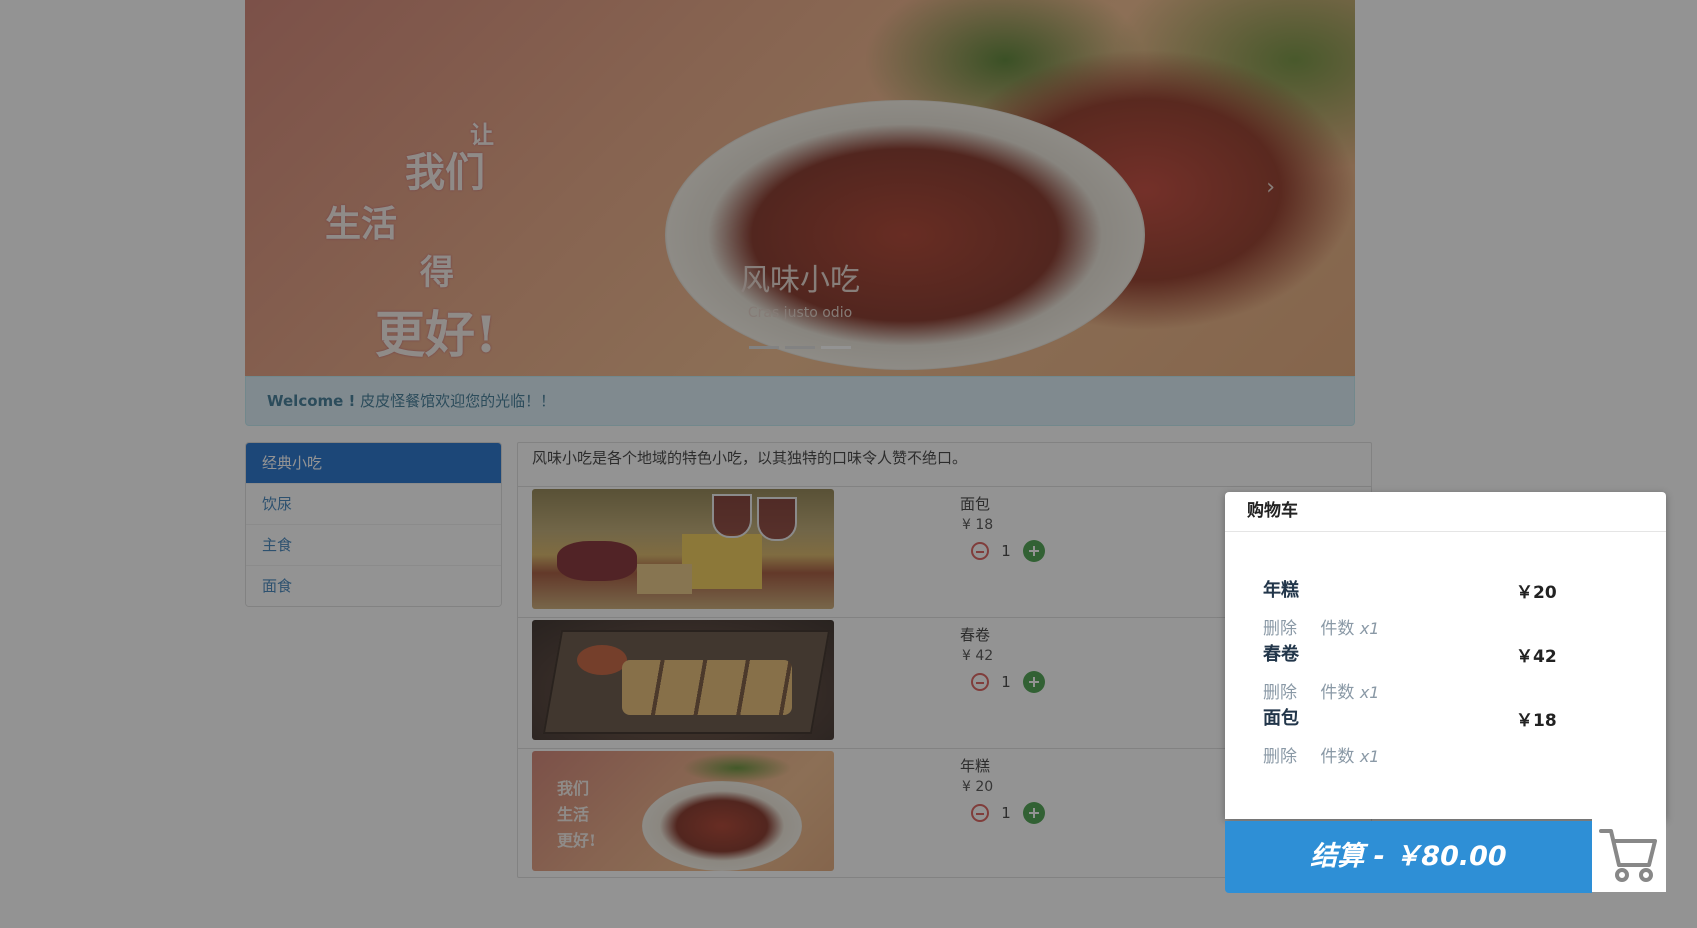 This screenshot has height=928, width=1697. What do you see at coordinates (944, 465) in the screenshot?
I see `panel-description: 风味小吃是各个地域的特色小吃，以其独特的口味令人赞不绝口。` at bounding box center [944, 465].